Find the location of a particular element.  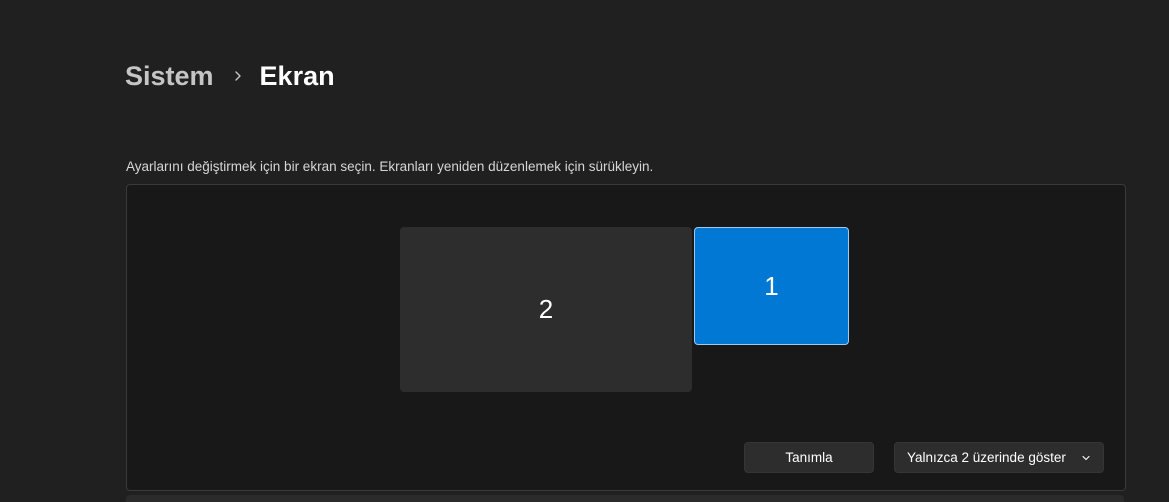

monitor-1-selected: 1 is located at coordinates (771, 286).